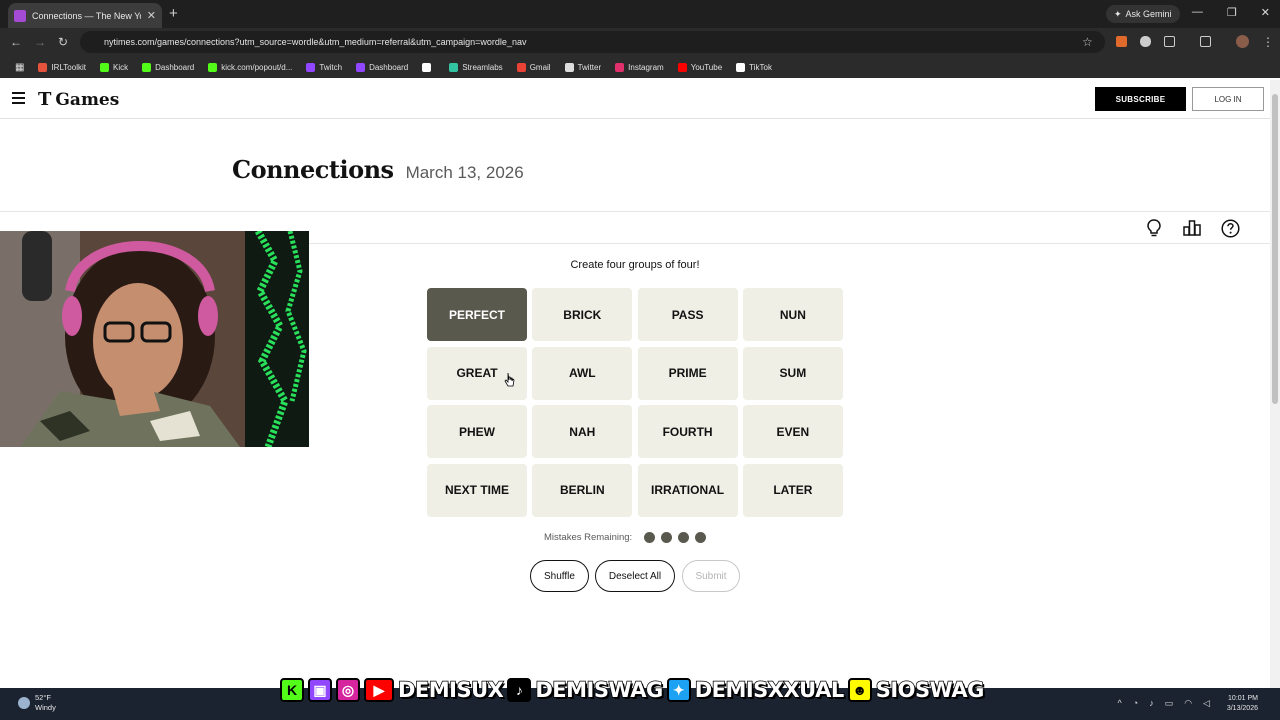 Image resolution: width=1280 pixels, height=720 pixels. What do you see at coordinates (1169, 41) in the screenshot?
I see `extensions-puzzle-icon` at bounding box center [1169, 41].